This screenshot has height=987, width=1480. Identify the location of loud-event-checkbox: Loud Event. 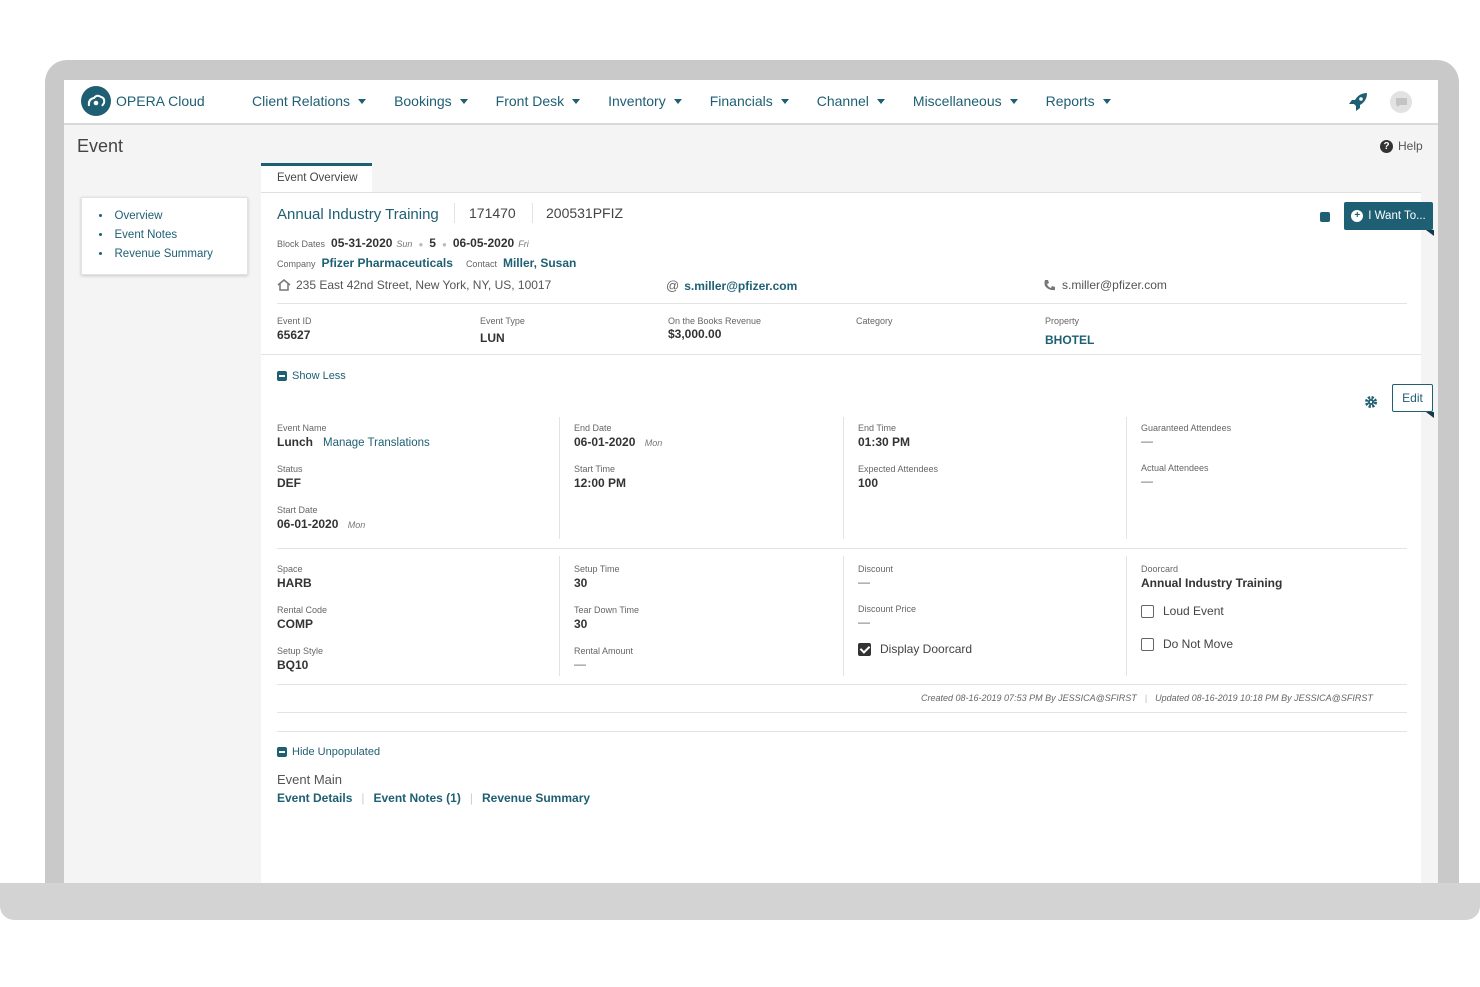
(1182, 611).